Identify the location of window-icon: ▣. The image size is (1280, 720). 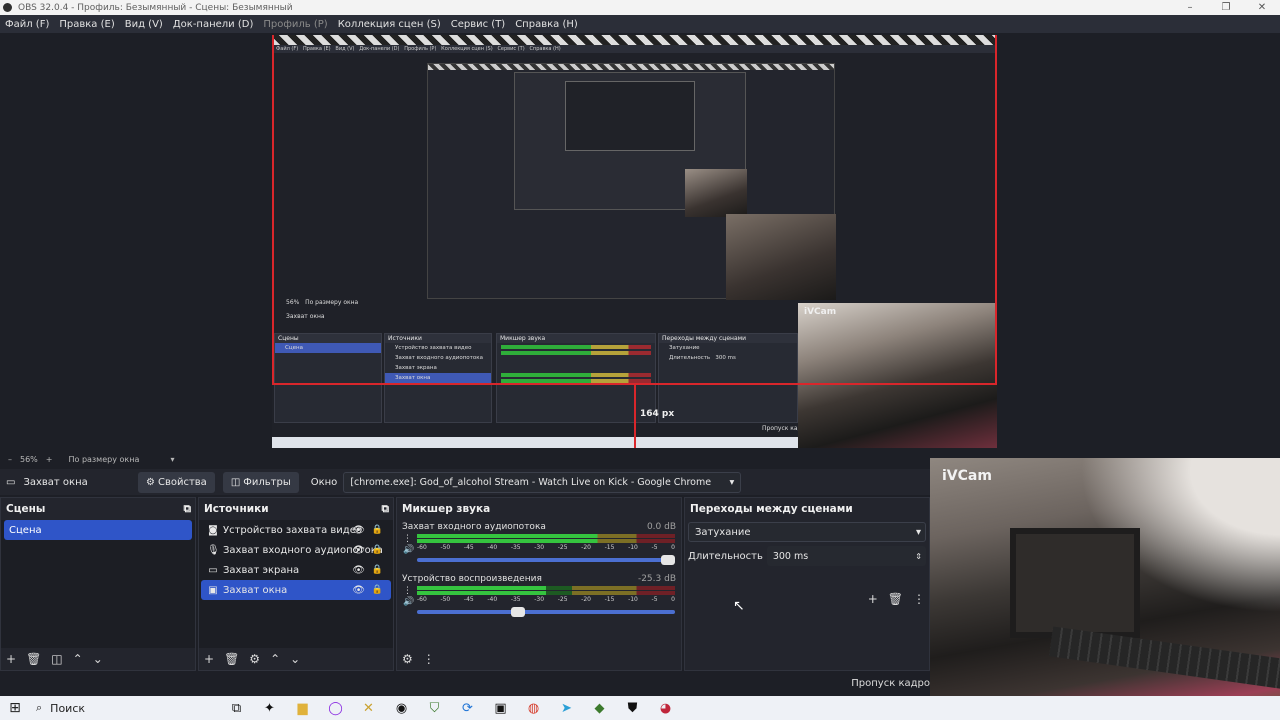
(213, 590).